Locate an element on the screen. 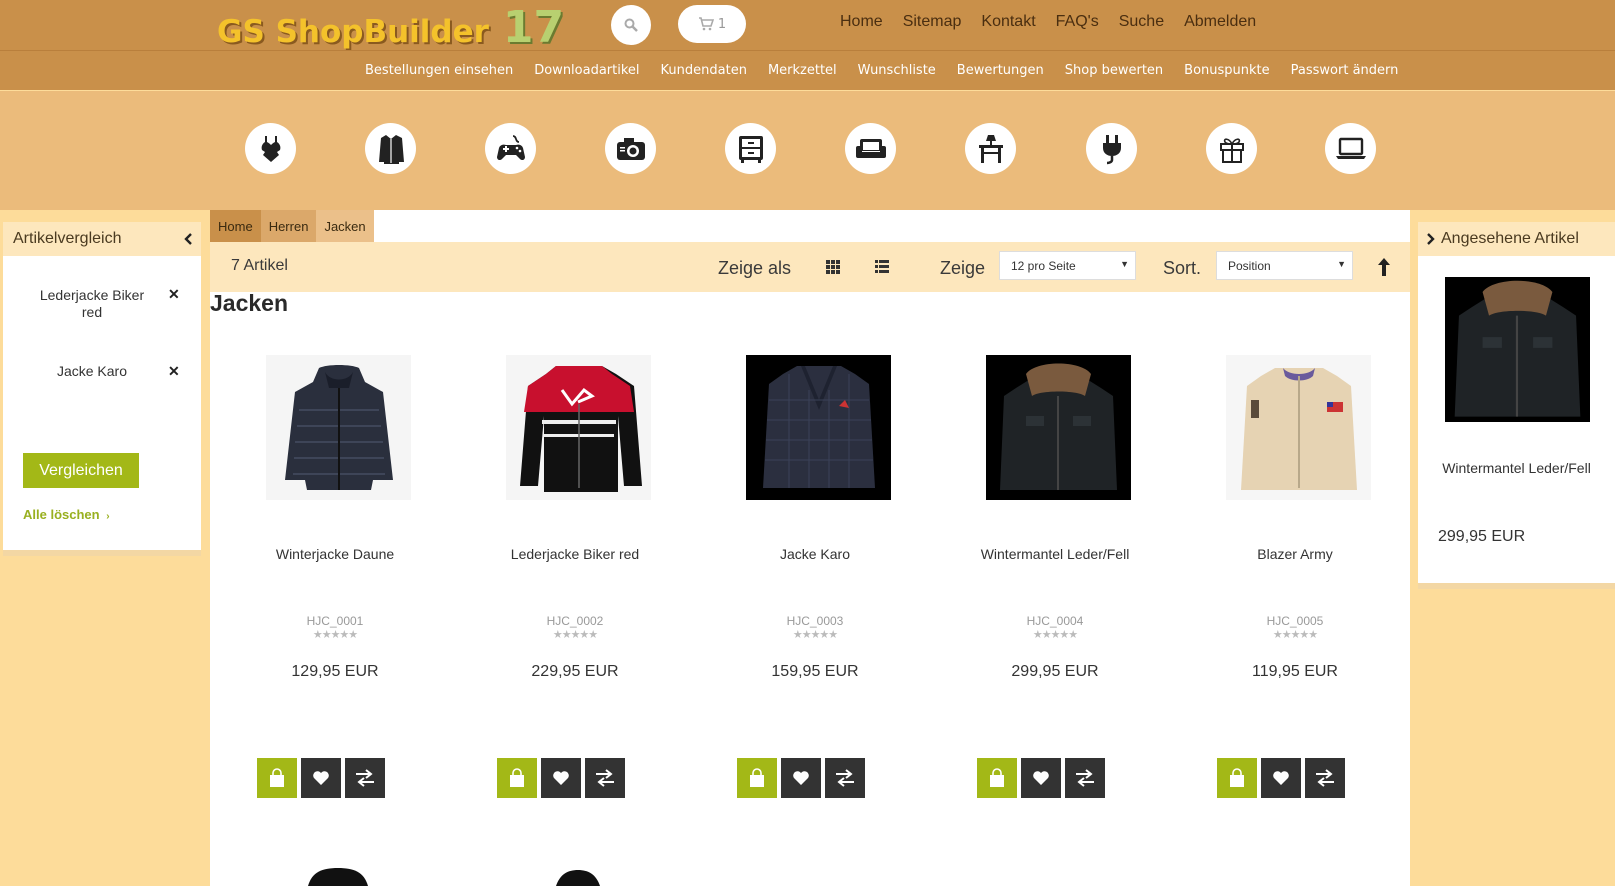 This screenshot has width=1615, height=886. category-lamp-table is located at coordinates (990, 148).